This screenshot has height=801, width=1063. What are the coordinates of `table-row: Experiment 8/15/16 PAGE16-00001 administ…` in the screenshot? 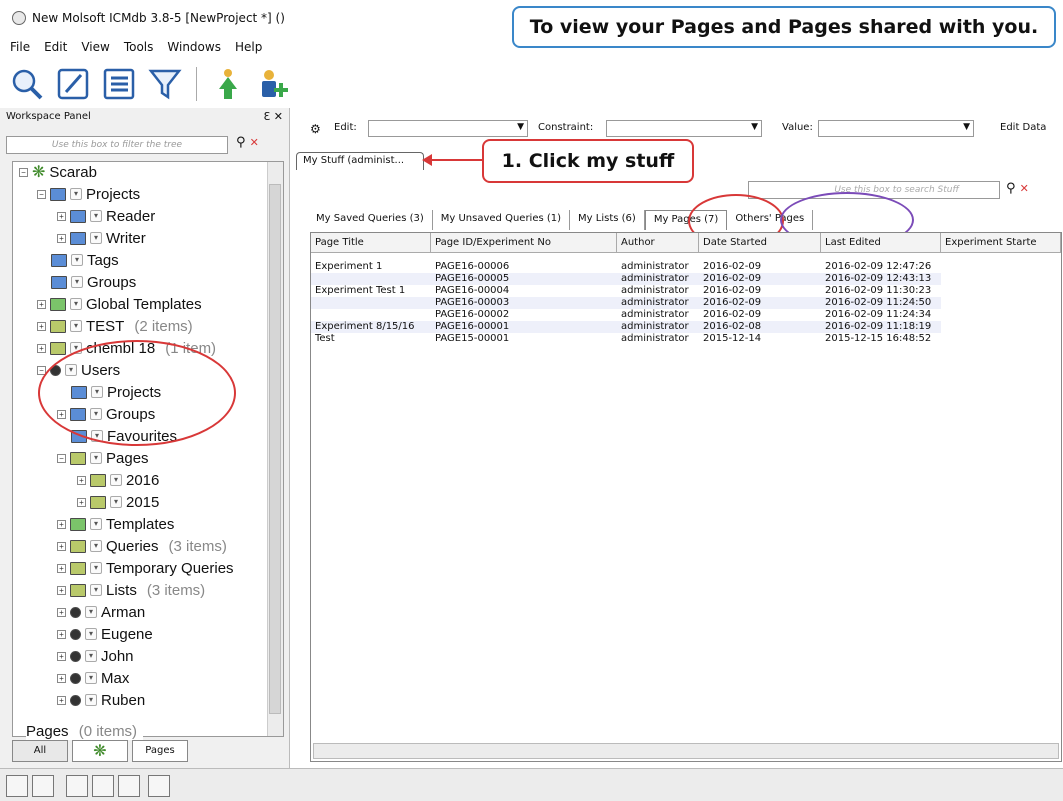 It's located at (626, 327).